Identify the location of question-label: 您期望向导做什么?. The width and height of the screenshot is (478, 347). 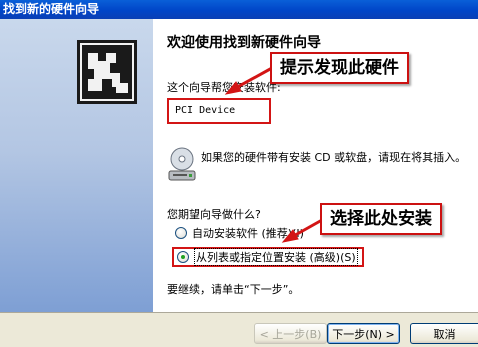
(214, 214).